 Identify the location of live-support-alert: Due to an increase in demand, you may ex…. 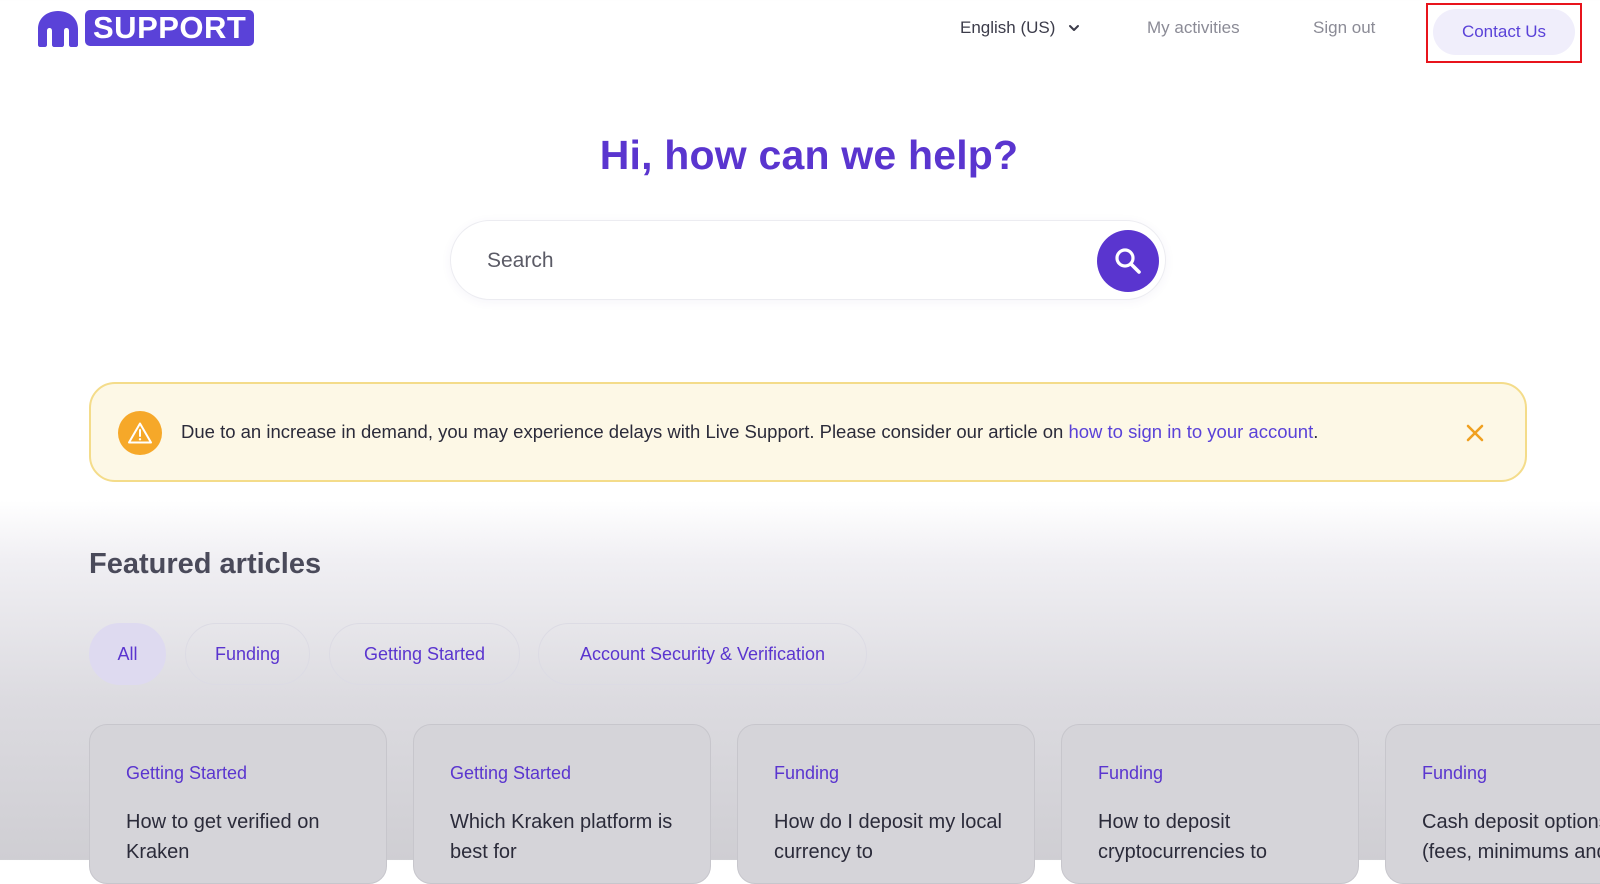
(808, 432).